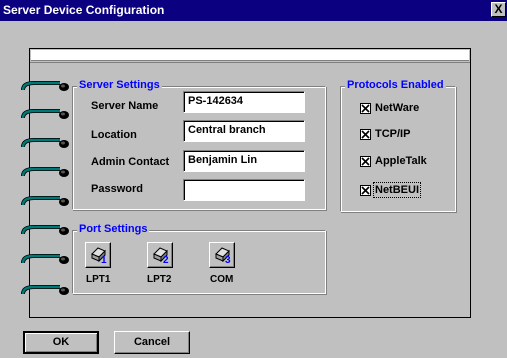 The image size is (507, 358). Describe the element at coordinates (244, 190) in the screenshot. I see `password-field` at that location.